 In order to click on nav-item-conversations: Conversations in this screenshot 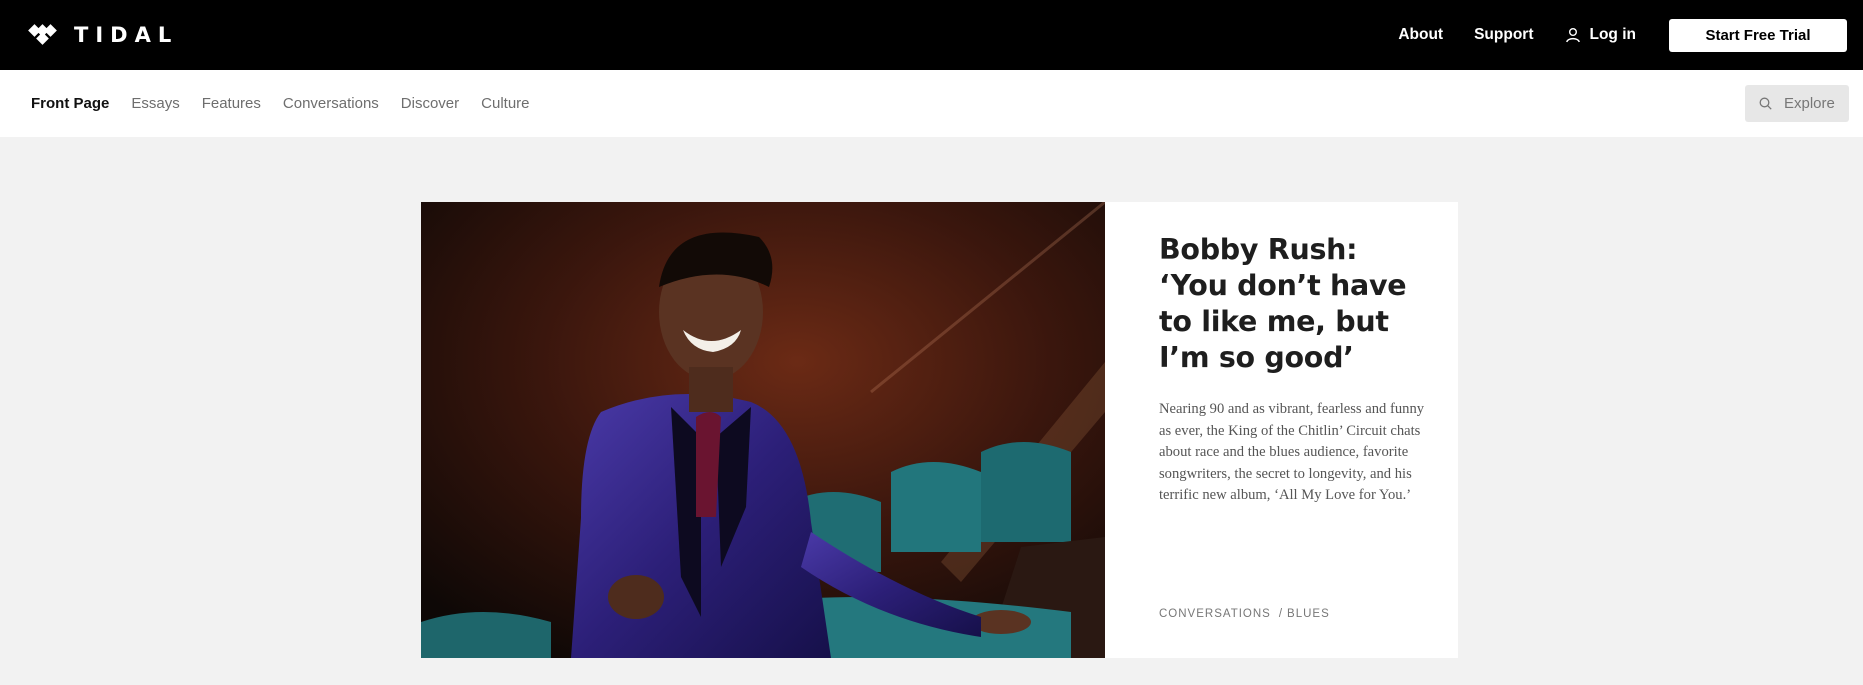, I will do `click(331, 103)`.